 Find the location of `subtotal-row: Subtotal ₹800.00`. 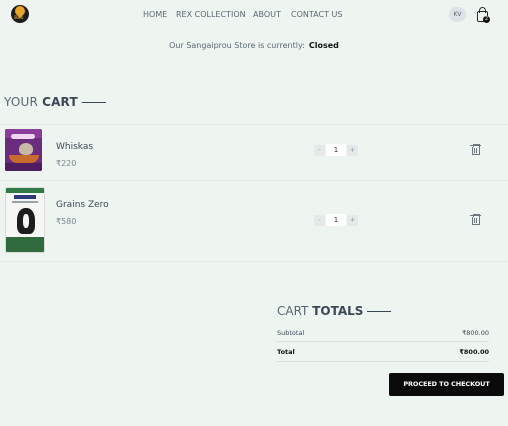

subtotal-row: Subtotal ₹800.00 is located at coordinates (383, 333).